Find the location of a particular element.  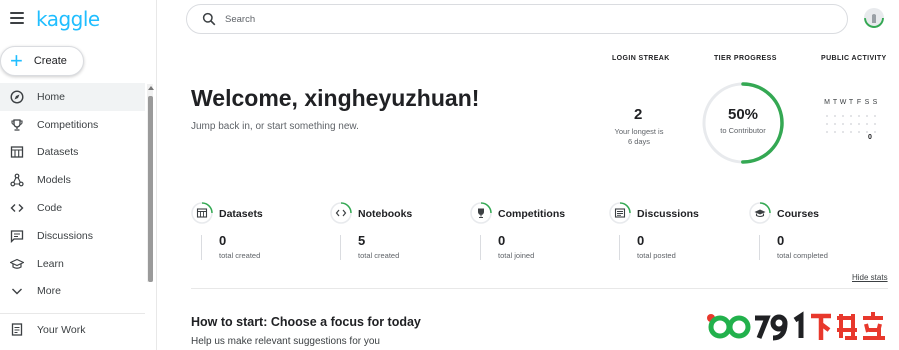

weekday-label: W is located at coordinates (843, 102).